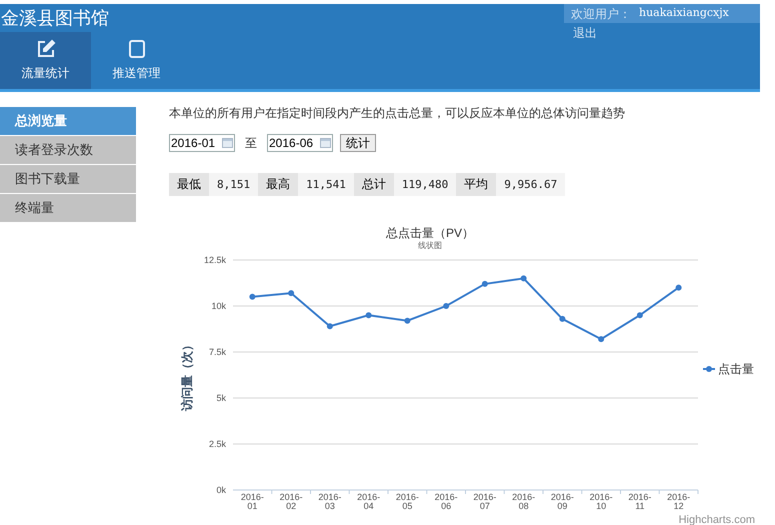 The height and width of the screenshot is (525, 775). I want to click on stat-label: 平均, so click(476, 184).